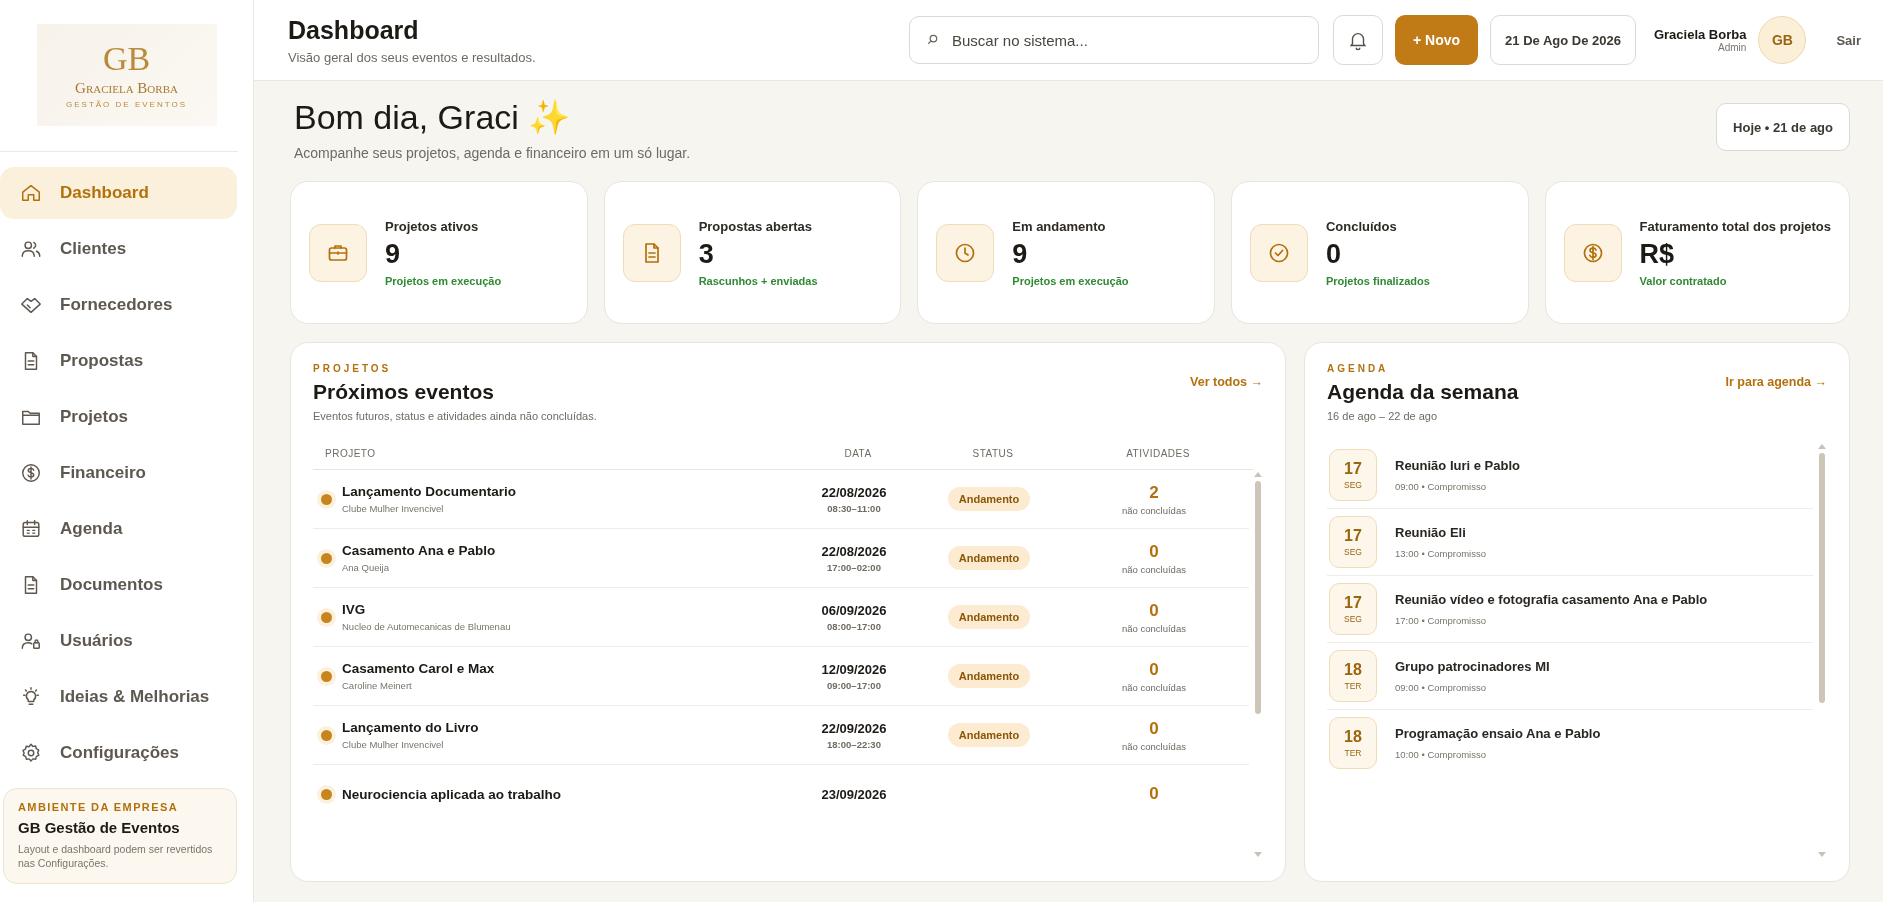  Describe the element at coordinates (1440, 553) in the screenshot. I see `appointment-meta: 13:00 • Compromisso` at that location.